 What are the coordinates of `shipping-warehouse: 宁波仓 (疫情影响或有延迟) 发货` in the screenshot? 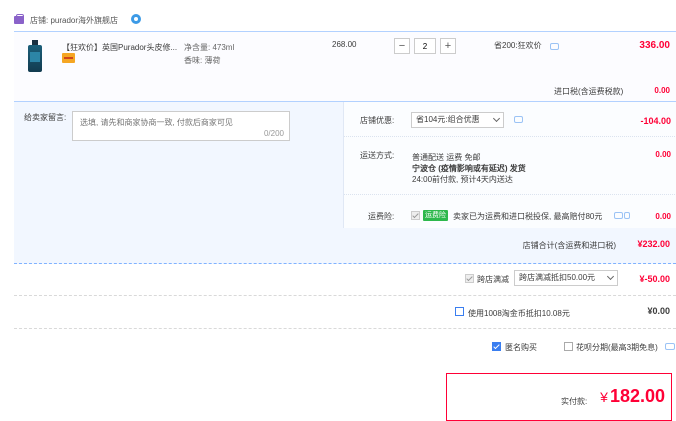 It's located at (469, 168).